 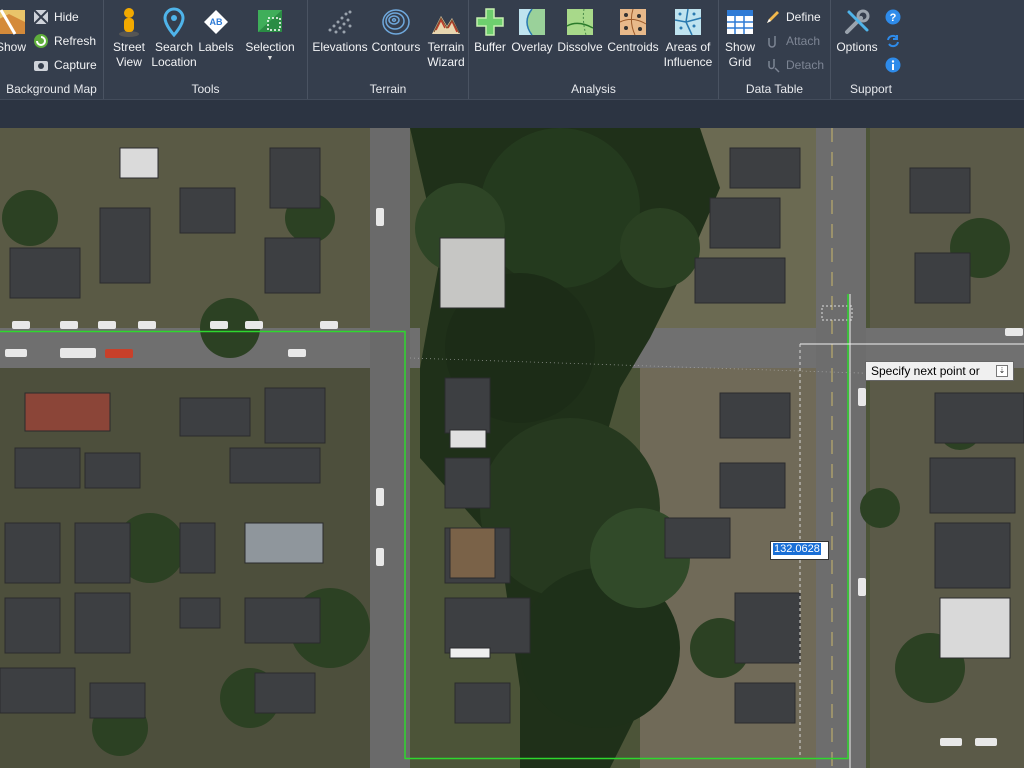 I want to click on road-vertical-east, so click(x=841, y=448).